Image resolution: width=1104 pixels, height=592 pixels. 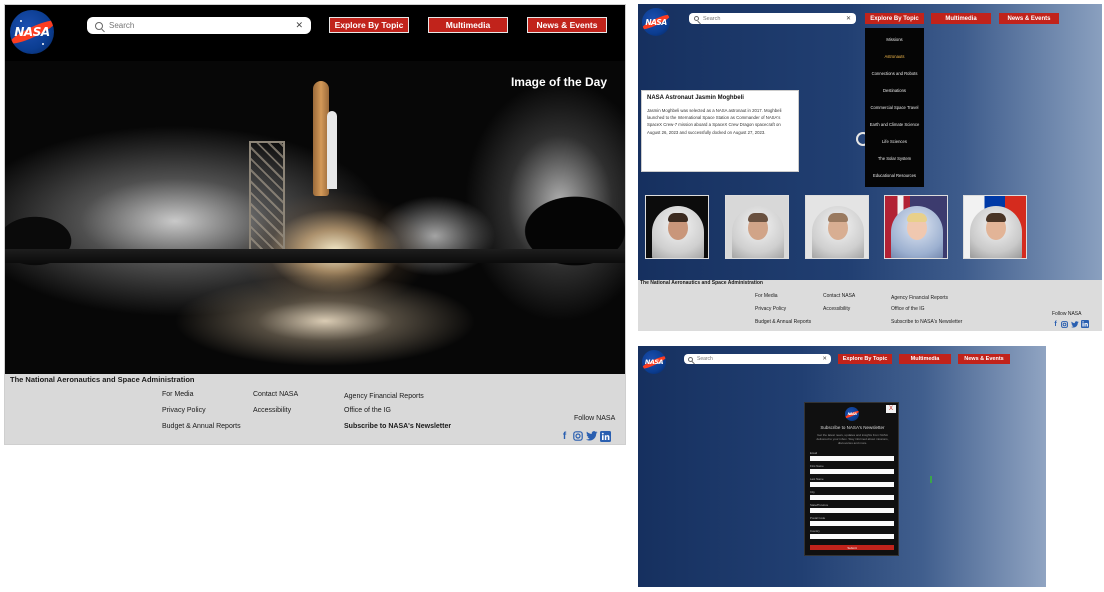 What do you see at coordinates (894, 90) in the screenshot?
I see `dropdown-item-destinations: Destinations` at bounding box center [894, 90].